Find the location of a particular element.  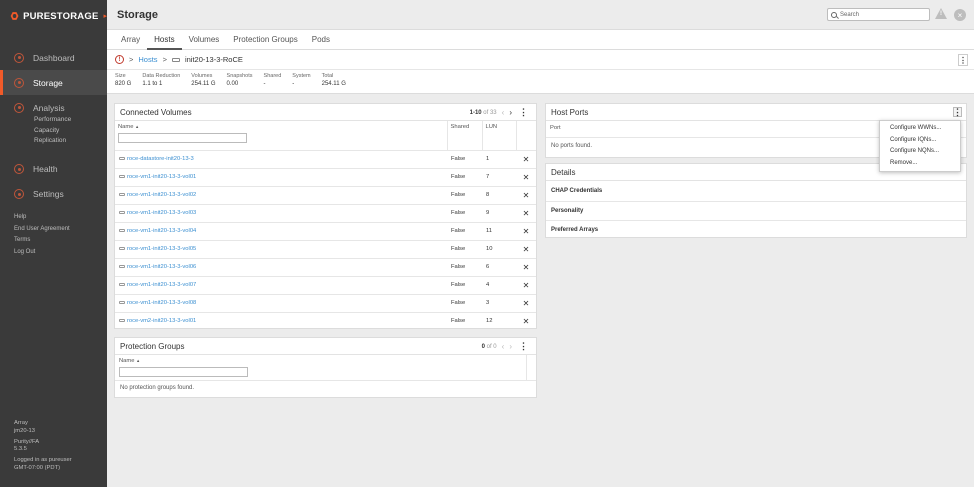

table-row: roce-vm1-init20-13-3-vol08 False 3 ✕ is located at coordinates (325, 302).